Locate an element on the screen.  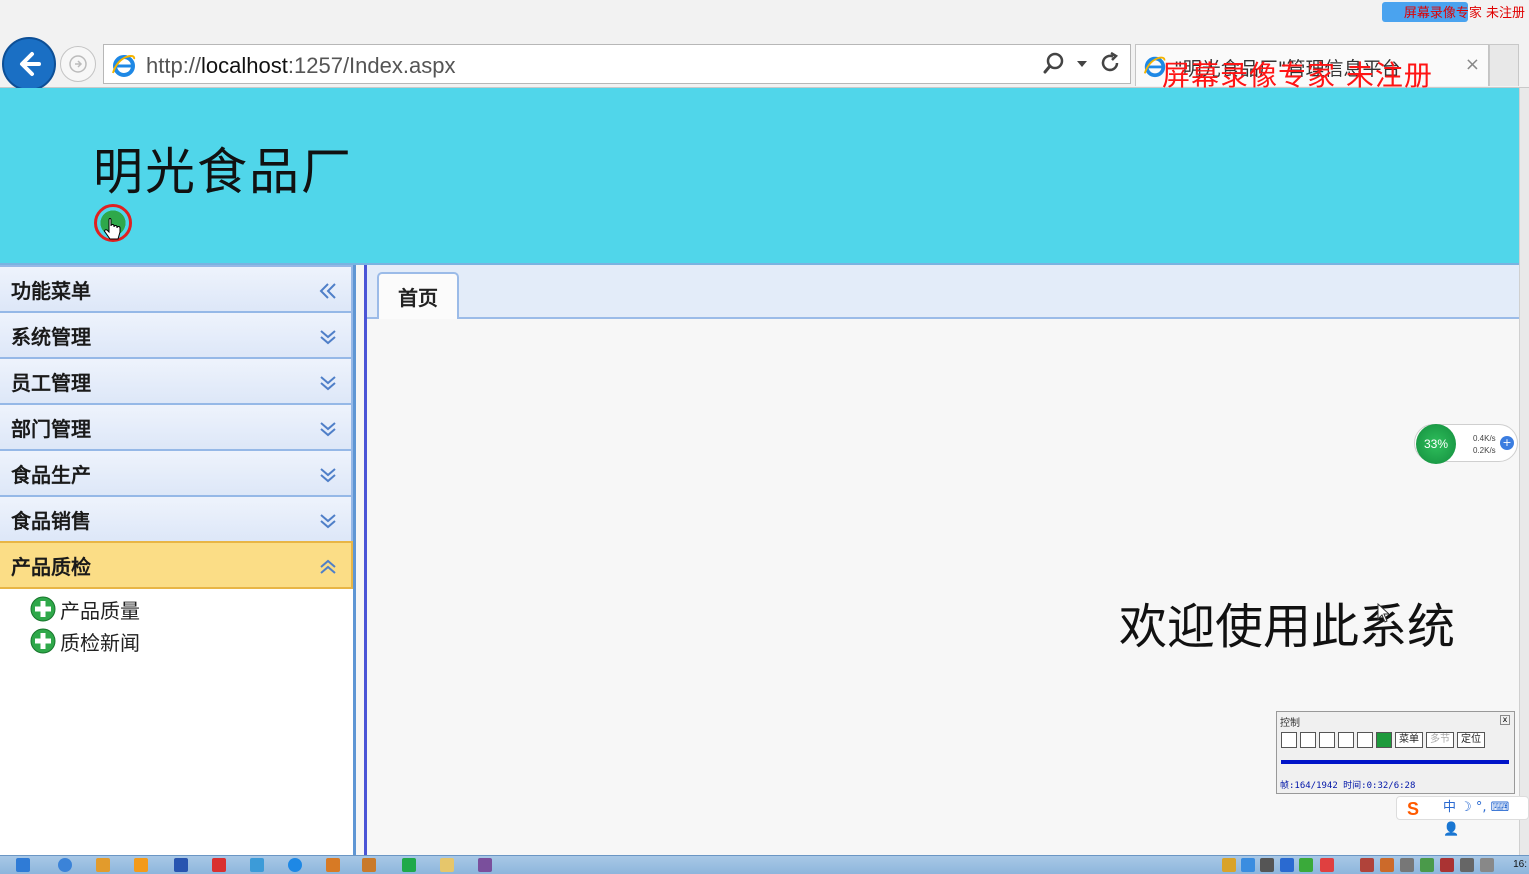
sidebar-title: 功能菜单 is located at coordinates (51, 290).